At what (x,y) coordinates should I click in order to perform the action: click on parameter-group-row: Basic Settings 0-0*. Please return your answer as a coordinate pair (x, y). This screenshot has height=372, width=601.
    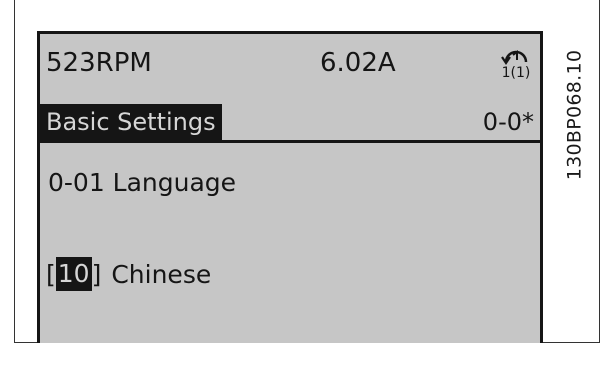
    Looking at the image, I should click on (290, 123).